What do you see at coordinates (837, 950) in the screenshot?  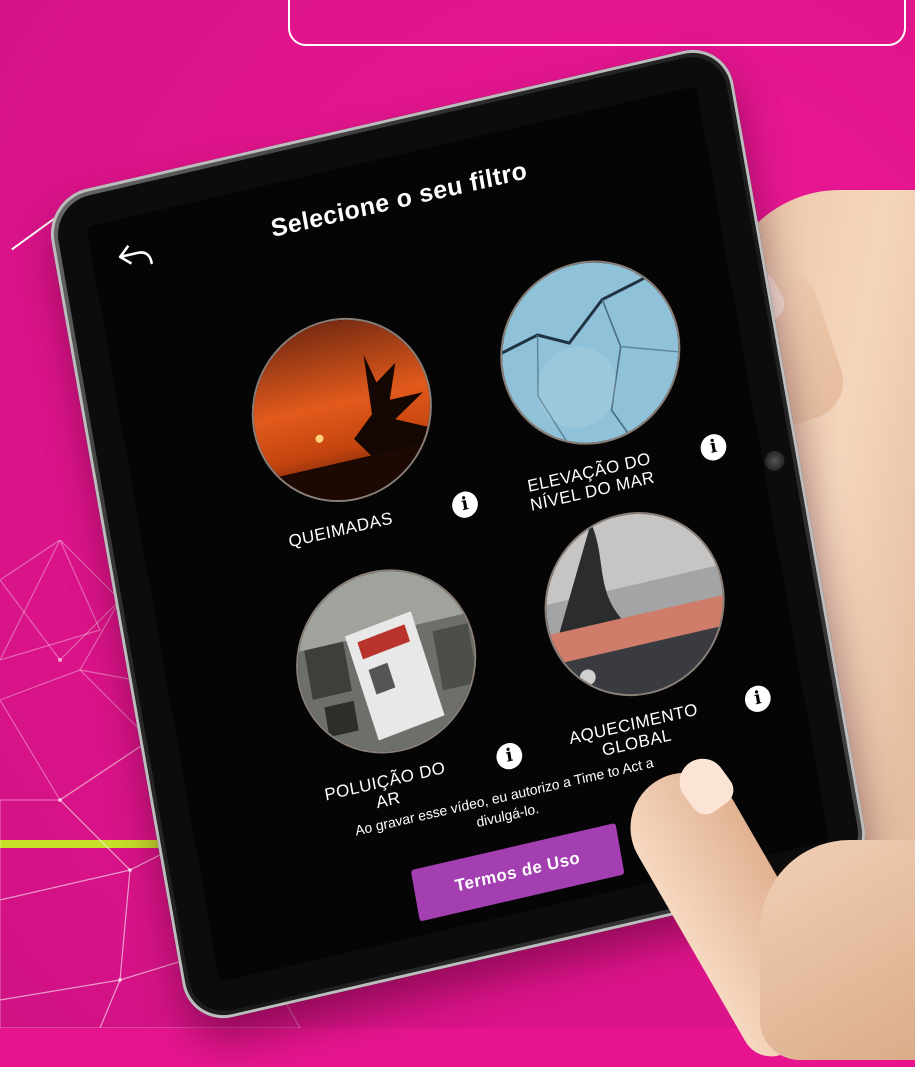 I see `hand-lower` at bounding box center [837, 950].